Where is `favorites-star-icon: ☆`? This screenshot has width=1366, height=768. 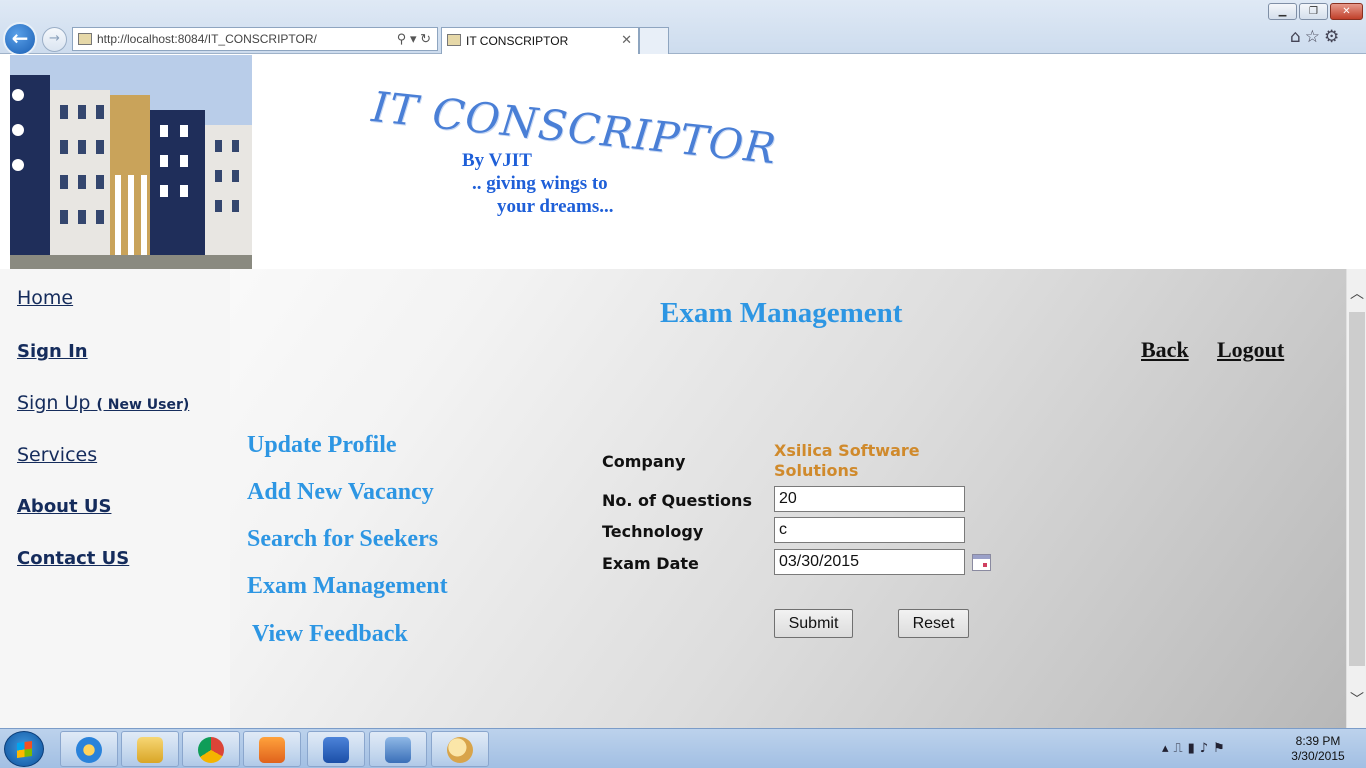
favorites-star-icon: ☆ is located at coordinates (1314, 37).